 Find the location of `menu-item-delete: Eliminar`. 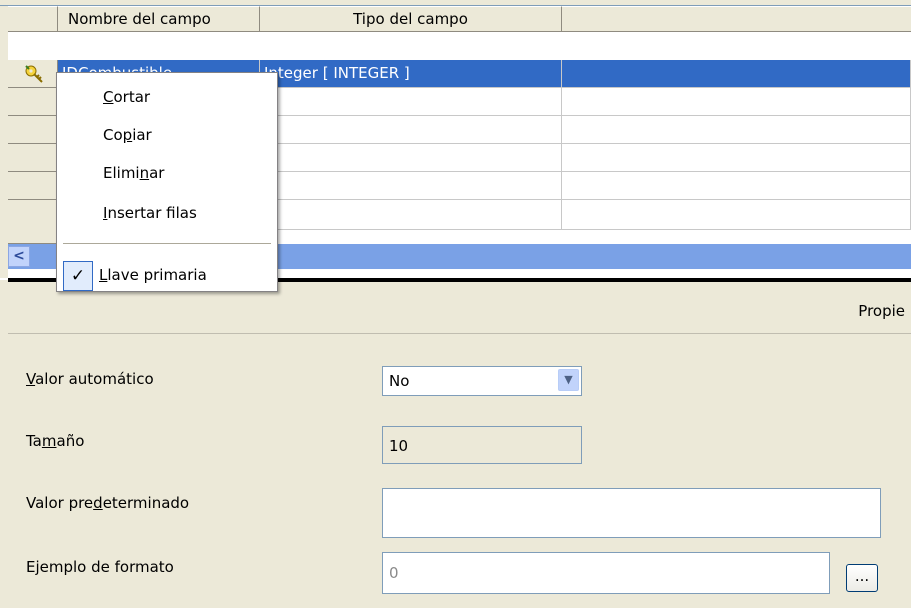

menu-item-delete: Eliminar is located at coordinates (167, 173).